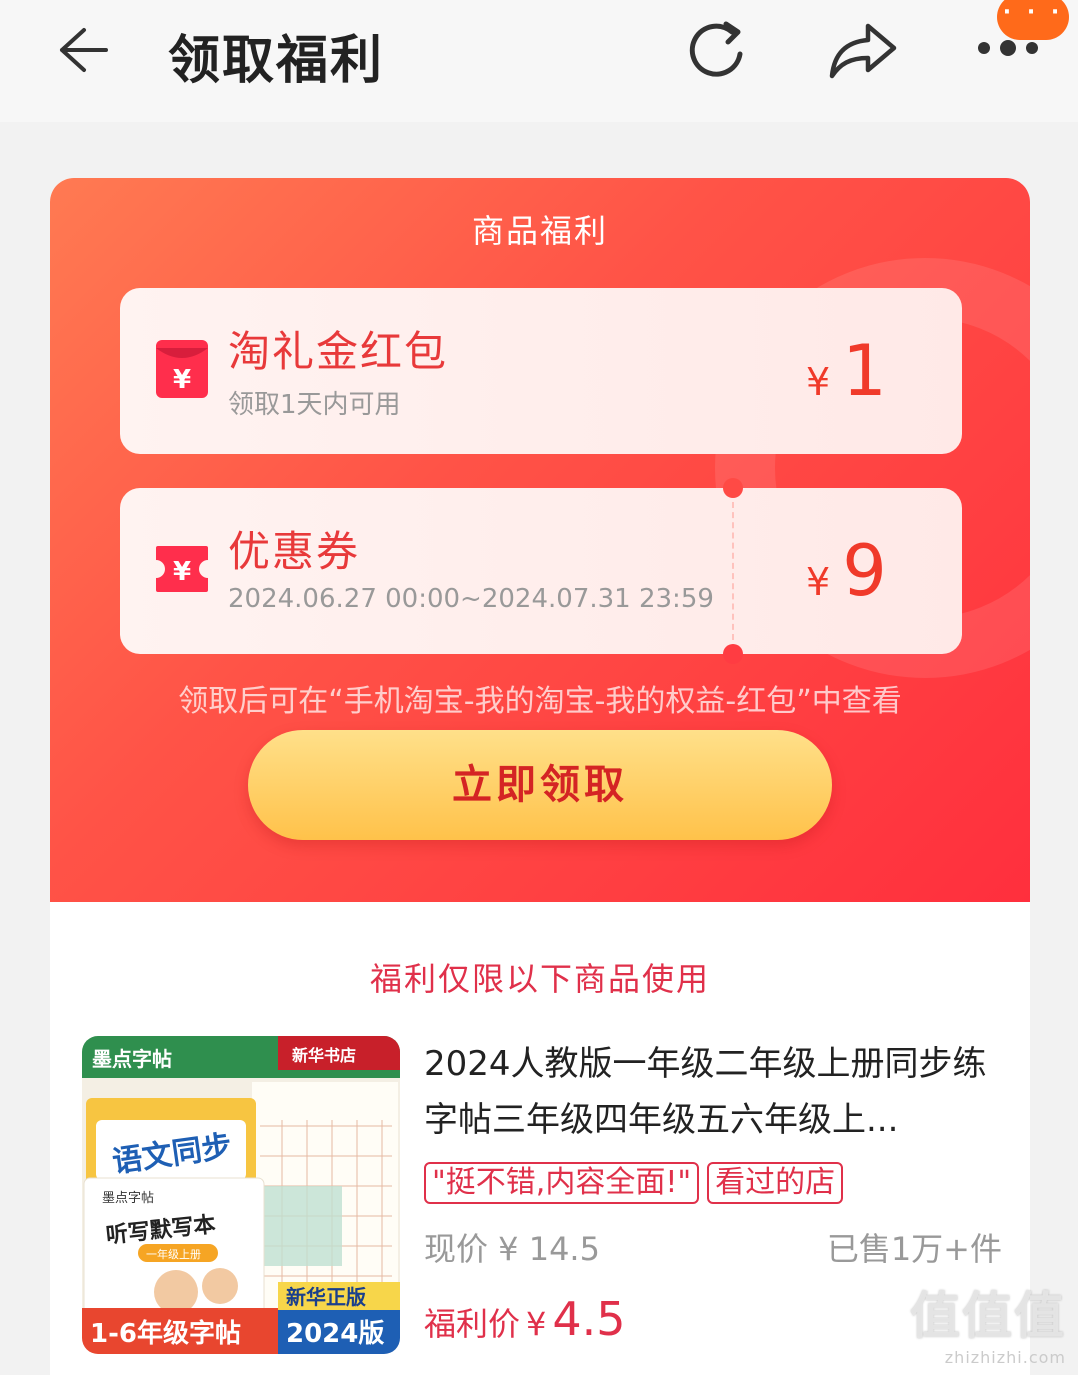 Image resolution: width=1078 pixels, height=1375 pixels. What do you see at coordinates (472, 1324) in the screenshot?
I see `welfare-price-label: 福利价` at bounding box center [472, 1324].